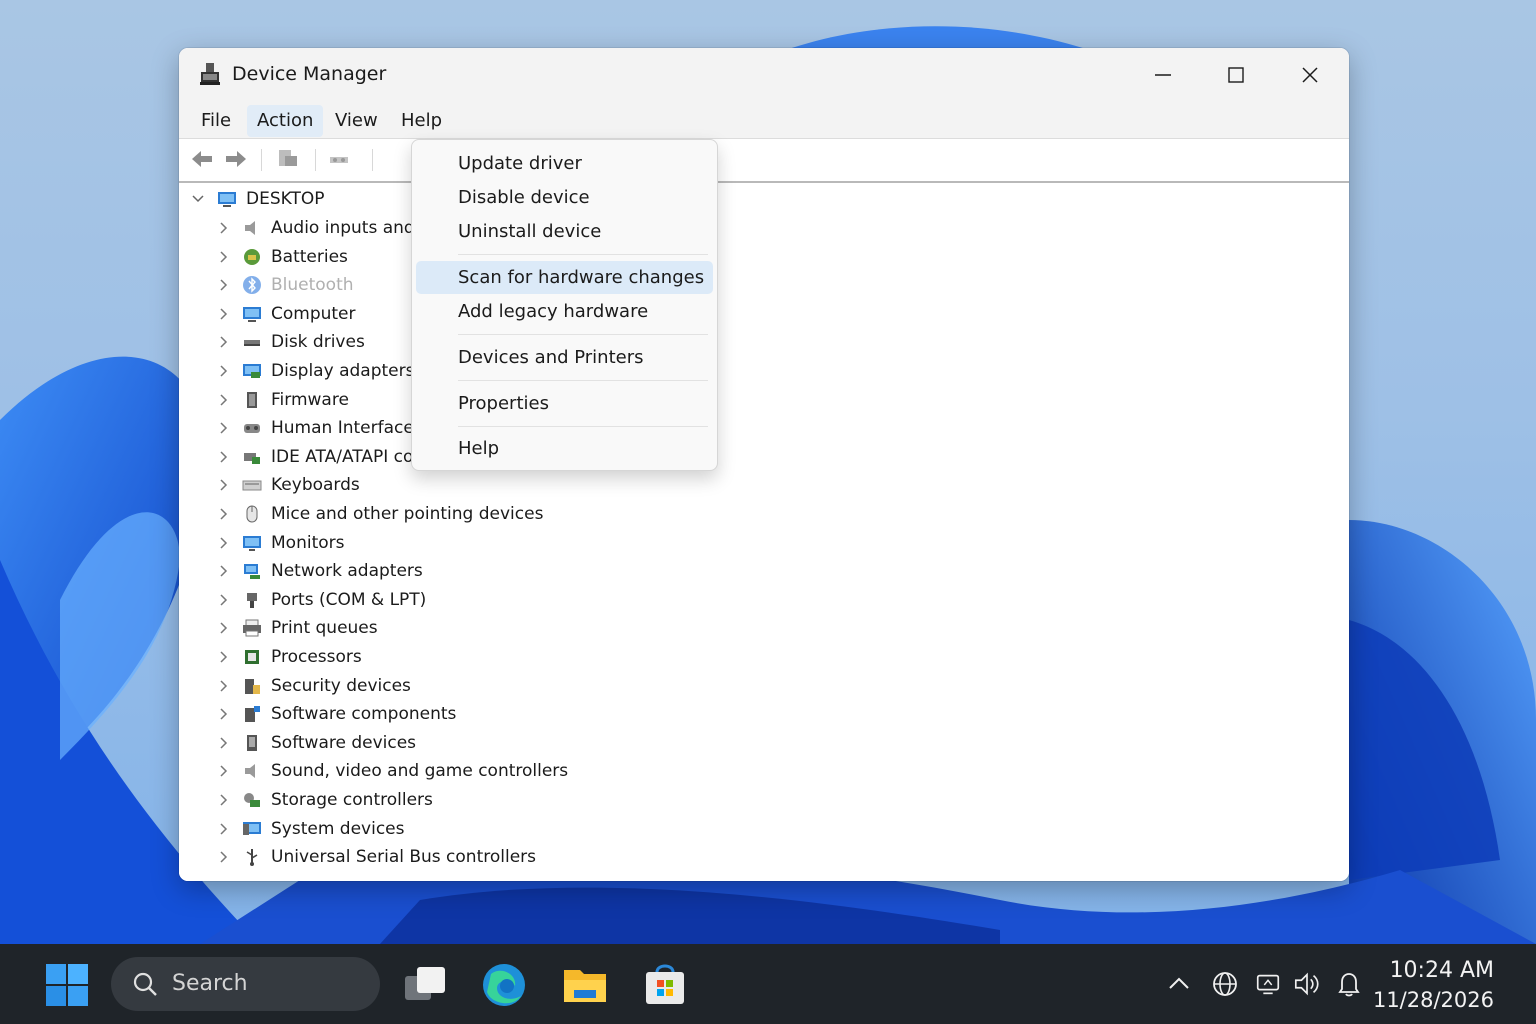  Describe the element at coordinates (288, 159) in the screenshot. I see `properties-icon` at that location.